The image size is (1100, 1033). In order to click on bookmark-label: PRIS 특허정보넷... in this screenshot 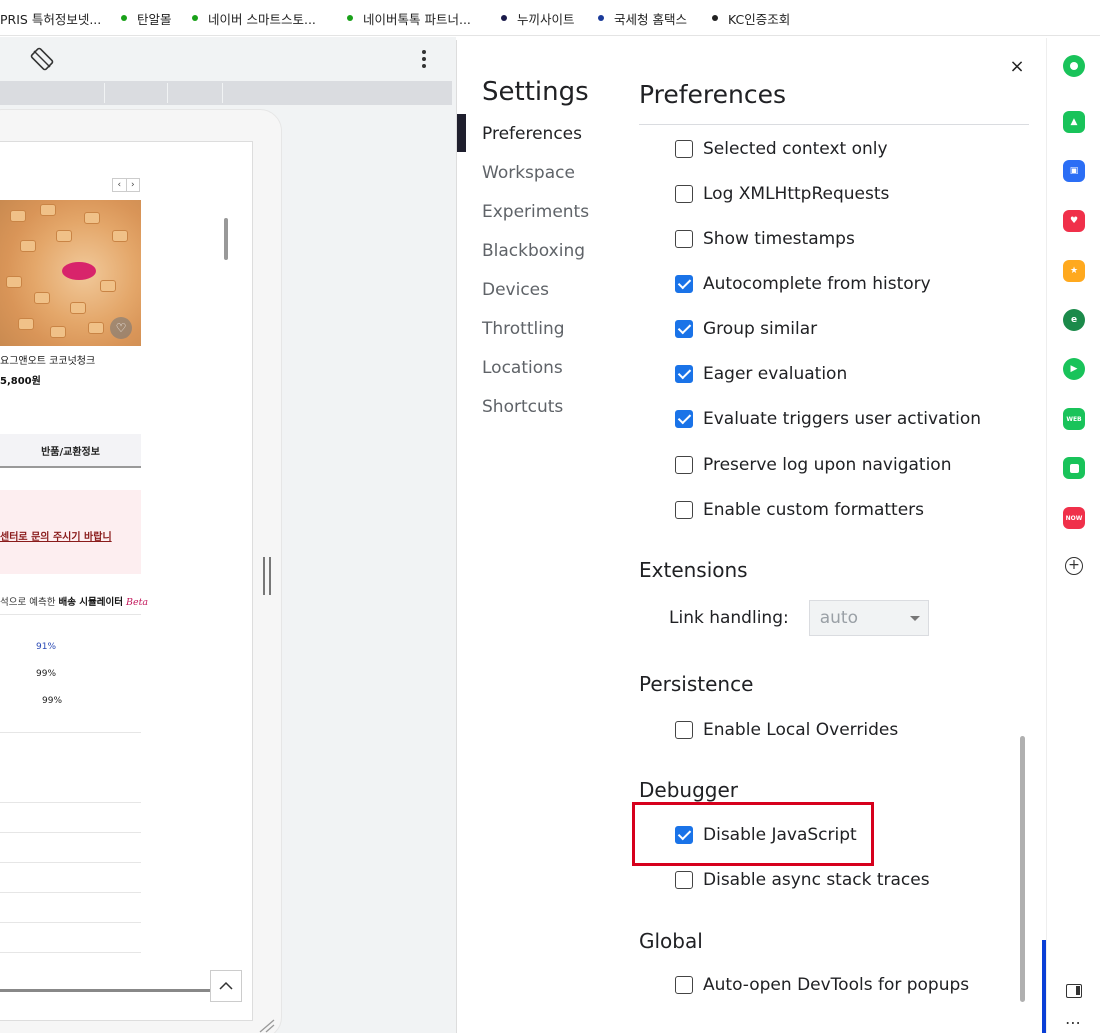, I will do `click(51, 19)`.